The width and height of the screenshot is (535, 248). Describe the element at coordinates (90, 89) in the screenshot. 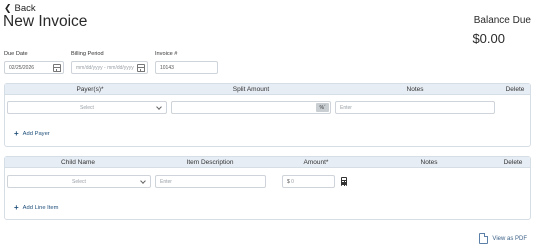

I see `column-header-payers: Payer(s)*` at that location.